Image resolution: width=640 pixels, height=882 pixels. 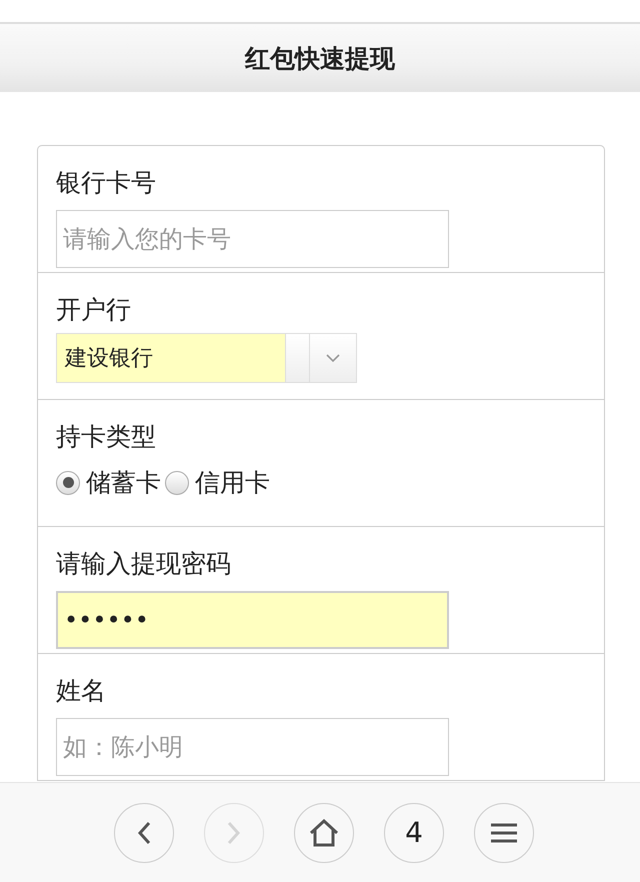 I want to click on chevron-down-icon, so click(x=333, y=358).